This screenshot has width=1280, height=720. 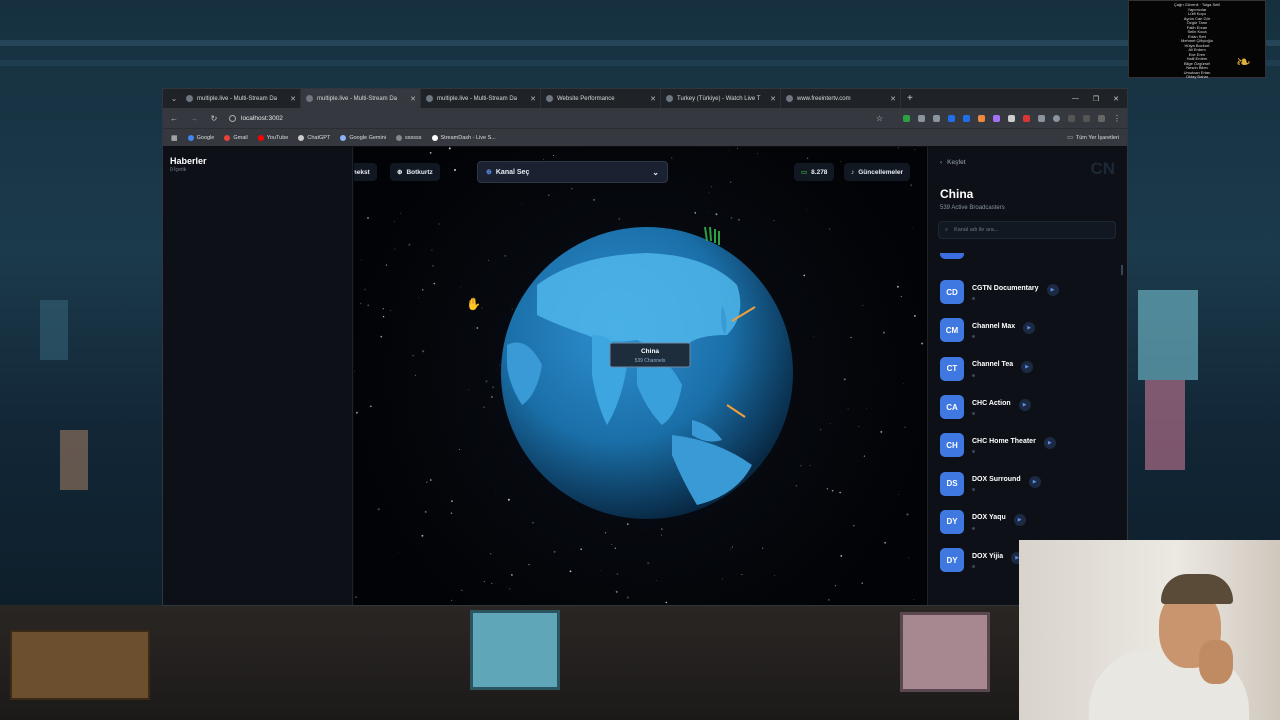 What do you see at coordinates (956, 162) in the screenshot?
I see `explore-back-label: Keşfet` at bounding box center [956, 162].